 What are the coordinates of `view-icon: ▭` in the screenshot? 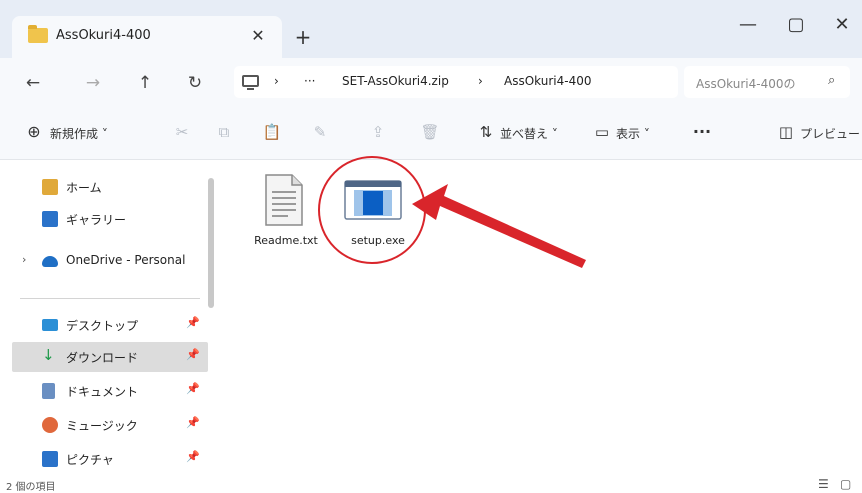 It's located at (602, 132).